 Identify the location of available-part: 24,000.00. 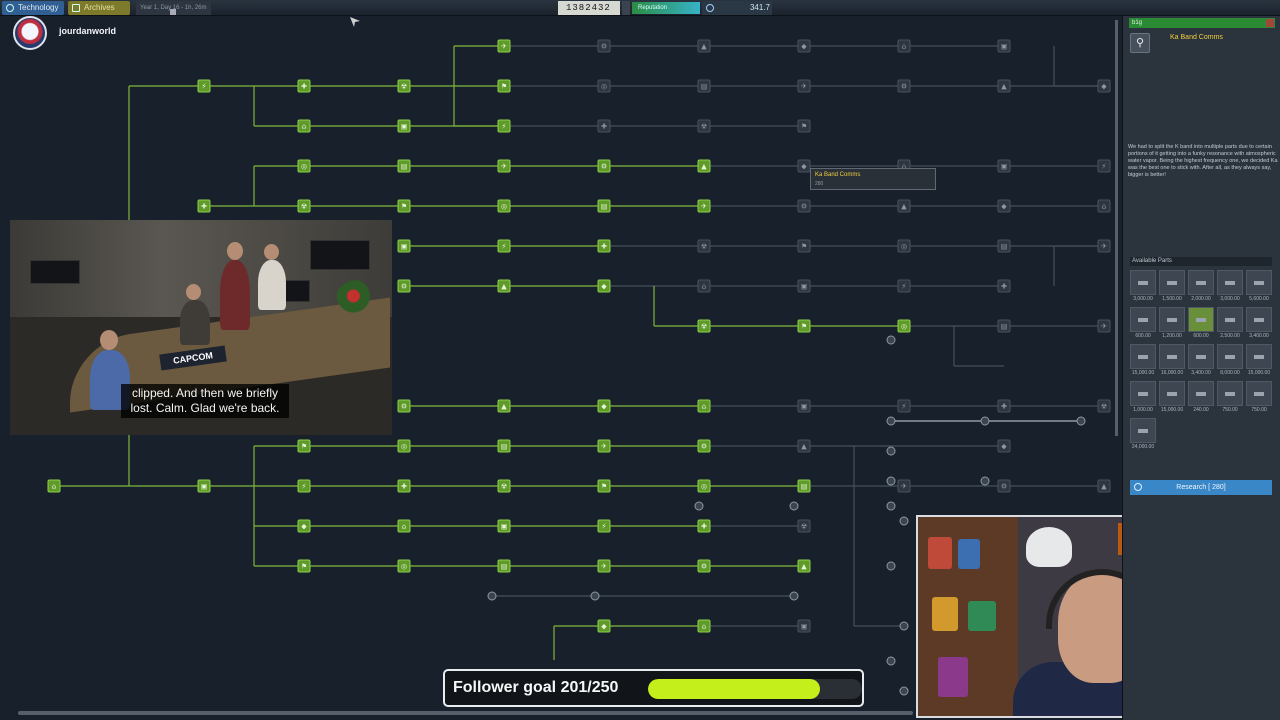
(1143, 435).